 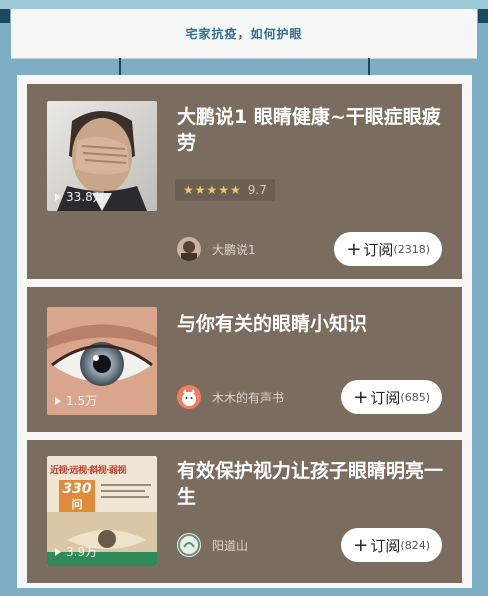 I want to click on play-count: 33.8万, so click(x=80, y=196).